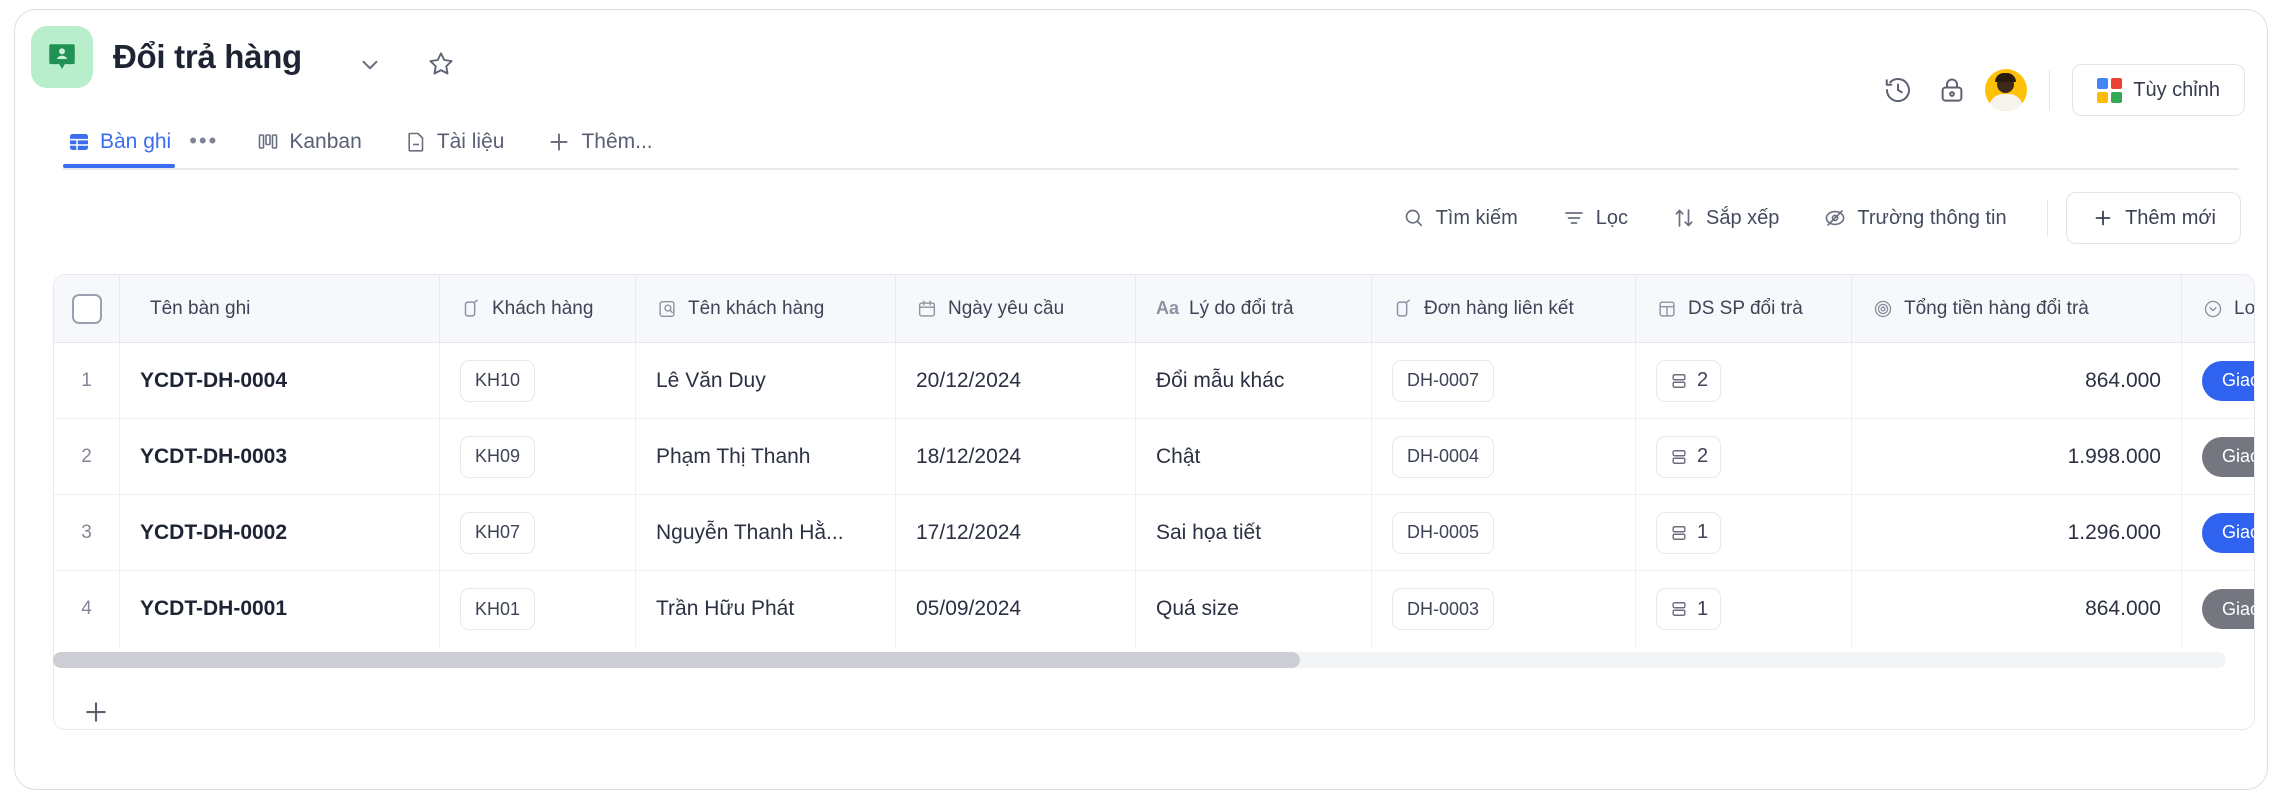 The height and width of the screenshot is (801, 2281). What do you see at coordinates (538, 308) in the screenshot?
I see `column-header-khach-hang: Khách hàng` at bounding box center [538, 308].